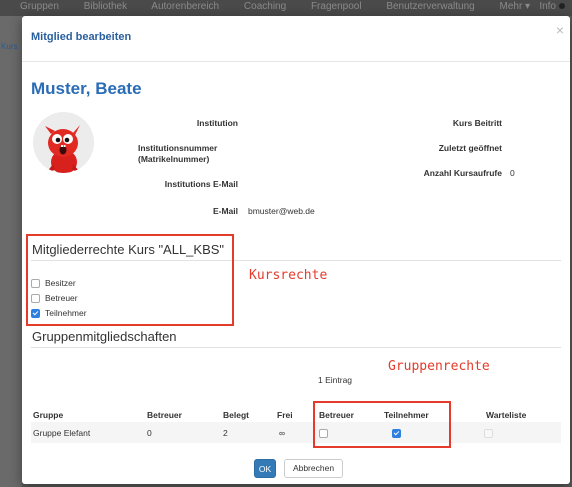 The height and width of the screenshot is (487, 572). I want to click on col-warteliste: Warteliste, so click(506, 415).